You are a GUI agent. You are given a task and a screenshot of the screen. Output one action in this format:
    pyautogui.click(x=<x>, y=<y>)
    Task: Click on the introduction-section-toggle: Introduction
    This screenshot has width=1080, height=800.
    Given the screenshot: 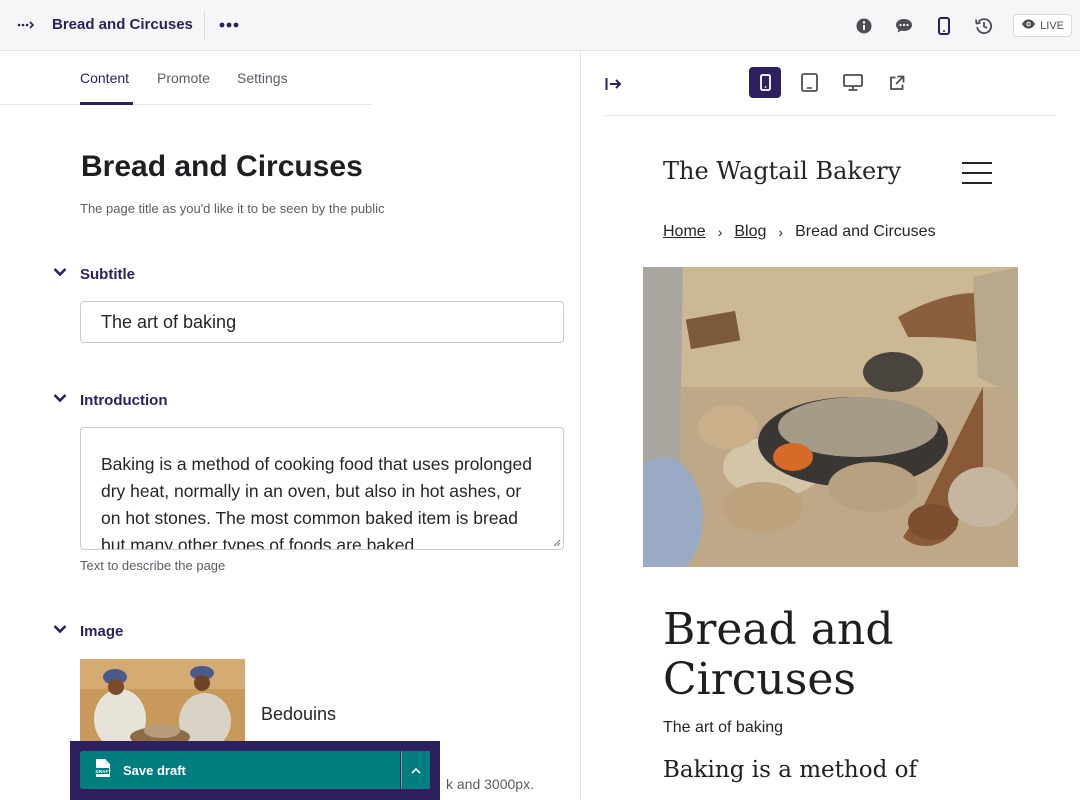 What is the action you would take?
    pyautogui.click(x=109, y=400)
    